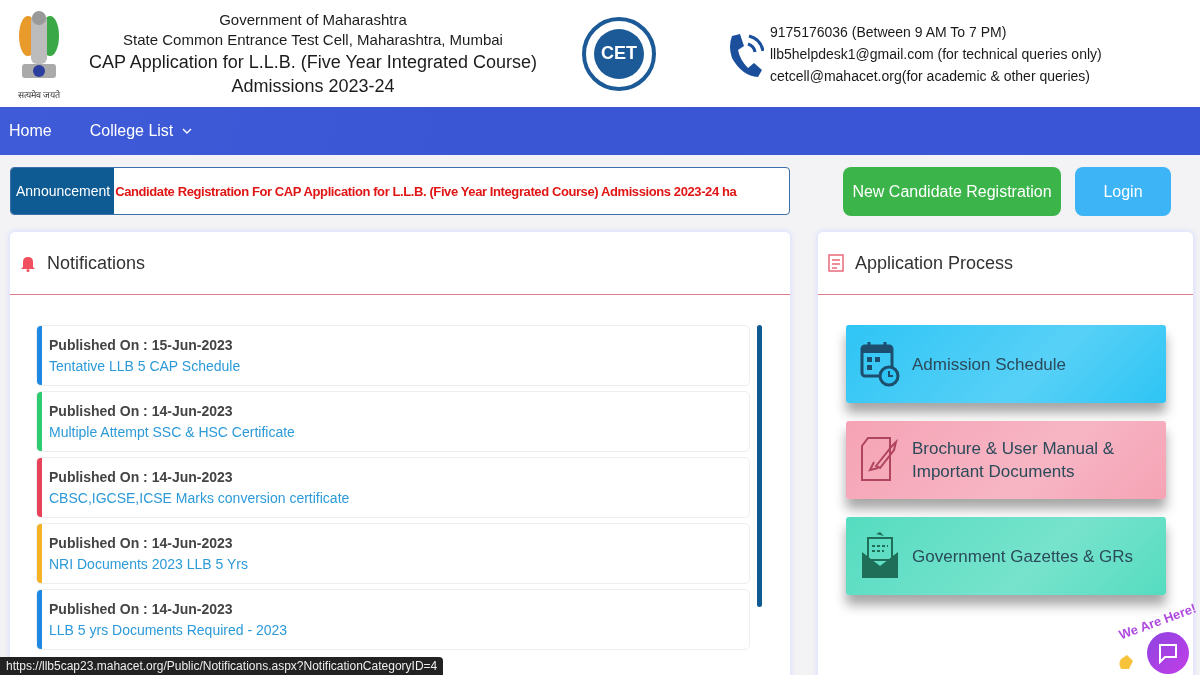 Image resolution: width=1200 pixels, height=675 pixels. Describe the element at coordinates (880, 556) in the screenshot. I see `mail-icon` at that location.